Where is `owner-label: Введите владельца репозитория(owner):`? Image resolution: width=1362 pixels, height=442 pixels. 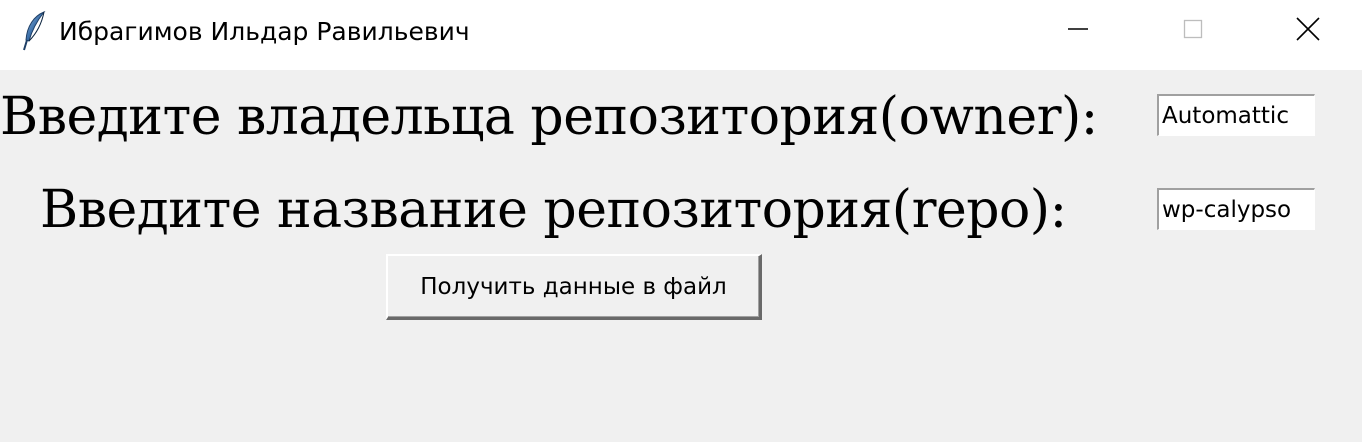 owner-label: Введите владельца репозитория(owner): is located at coordinates (549, 117).